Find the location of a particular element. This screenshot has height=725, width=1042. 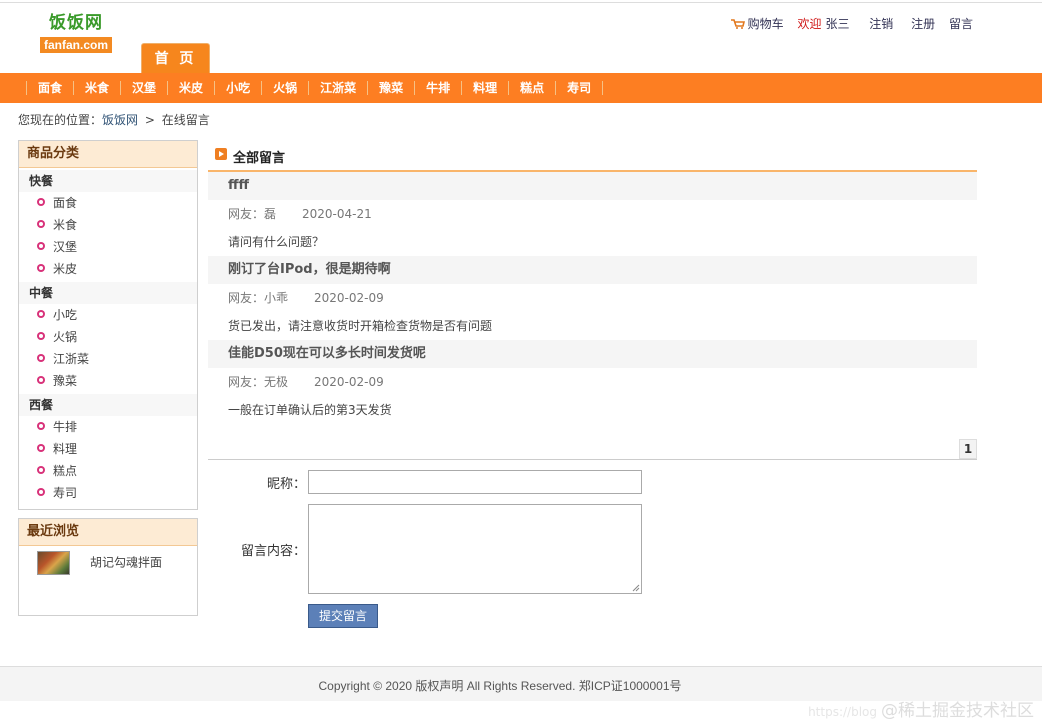

category-item: 米皮 is located at coordinates (108, 269).